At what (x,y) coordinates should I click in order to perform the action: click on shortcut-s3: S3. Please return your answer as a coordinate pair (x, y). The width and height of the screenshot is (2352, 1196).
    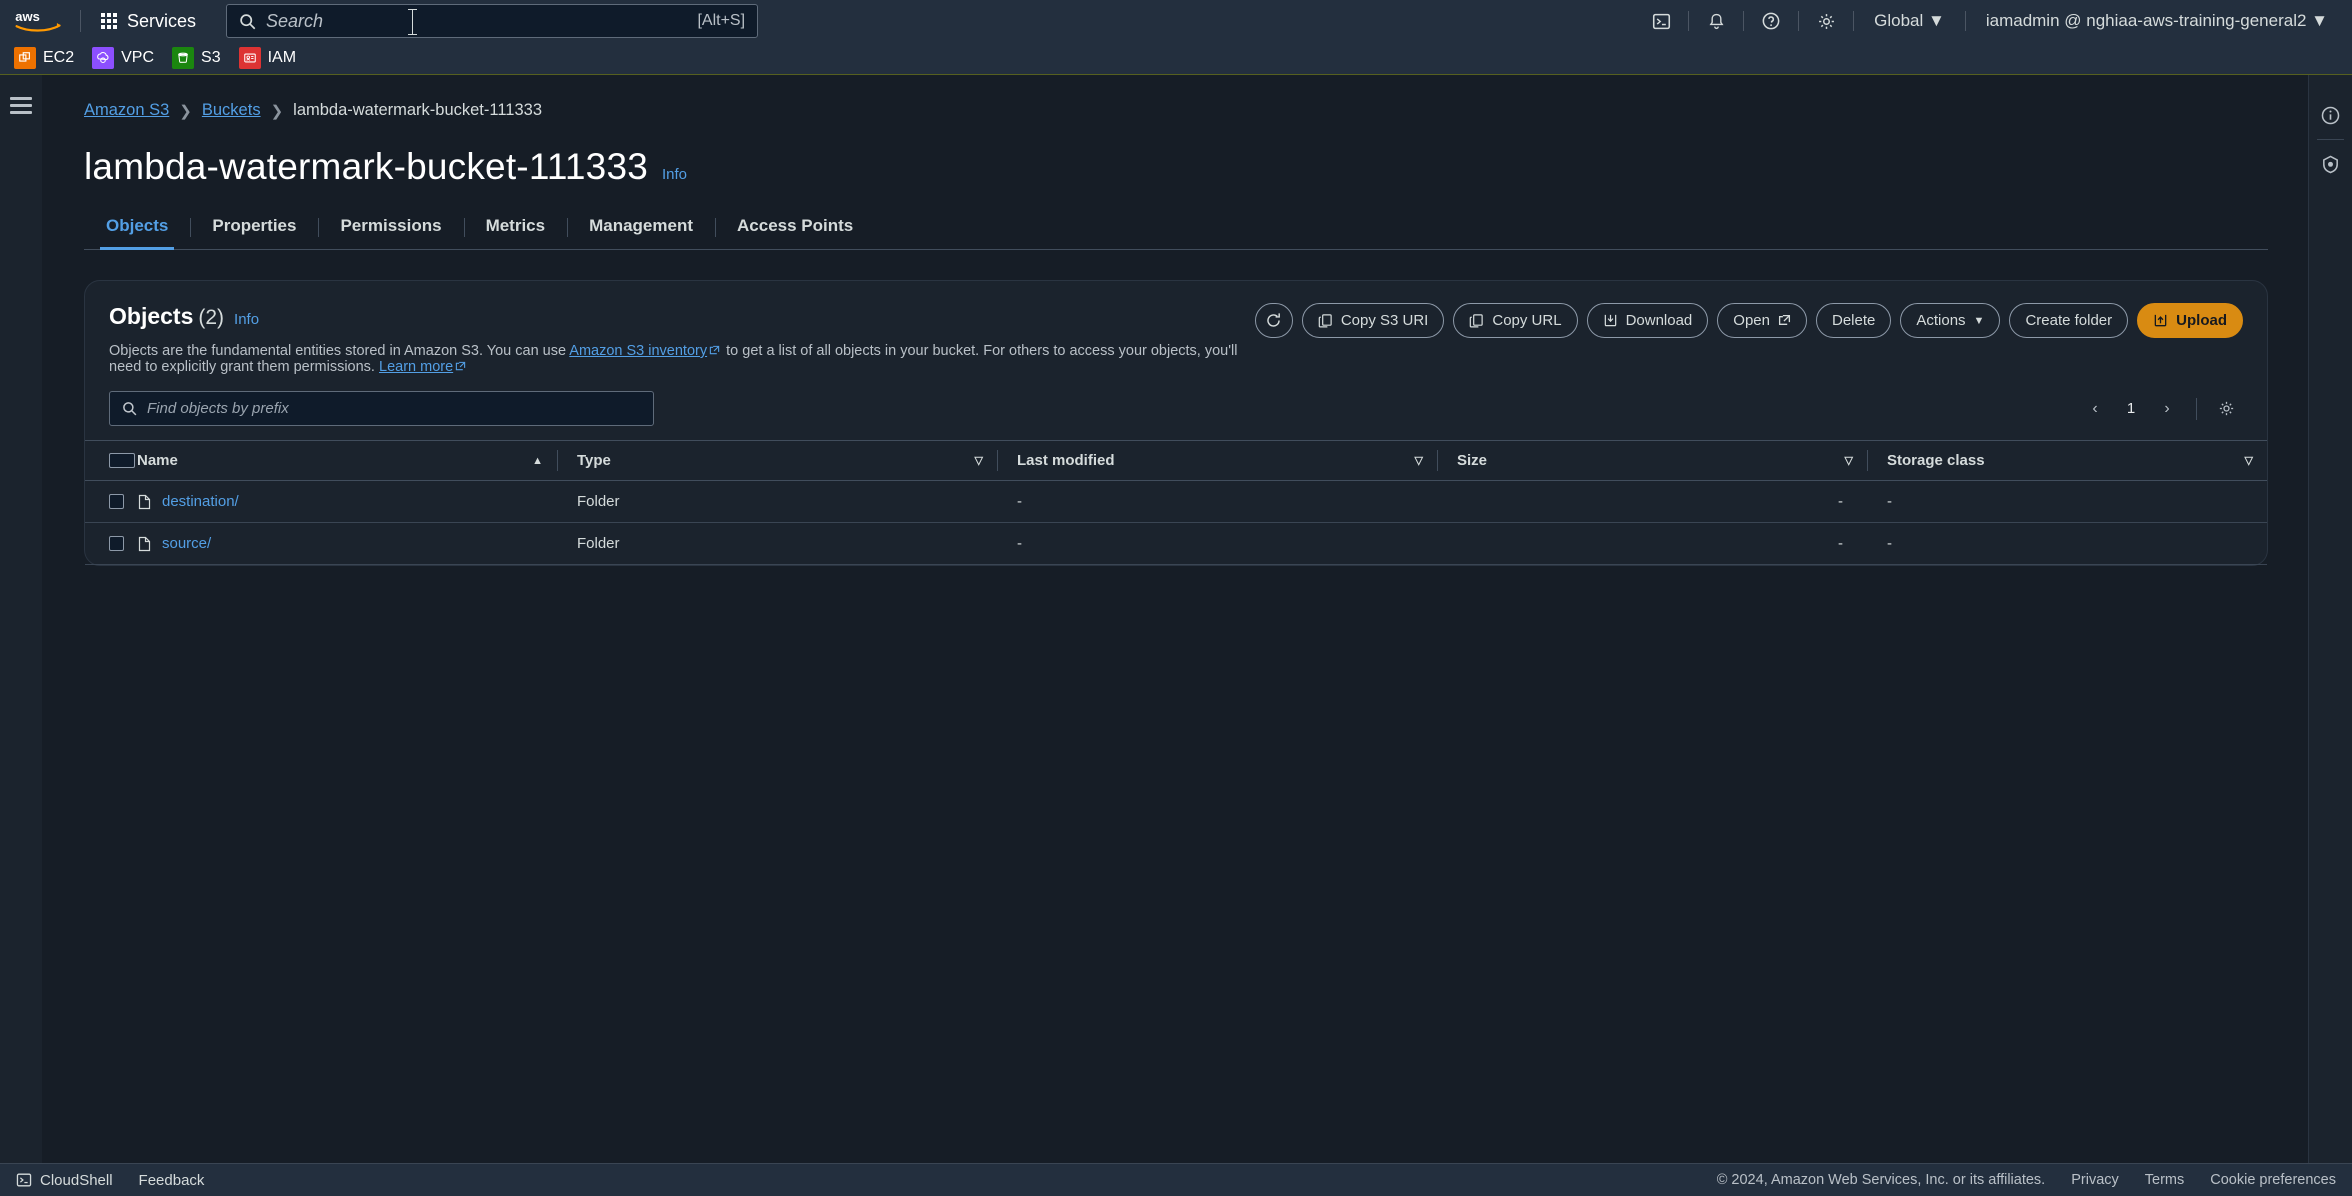
    Looking at the image, I should click on (196, 58).